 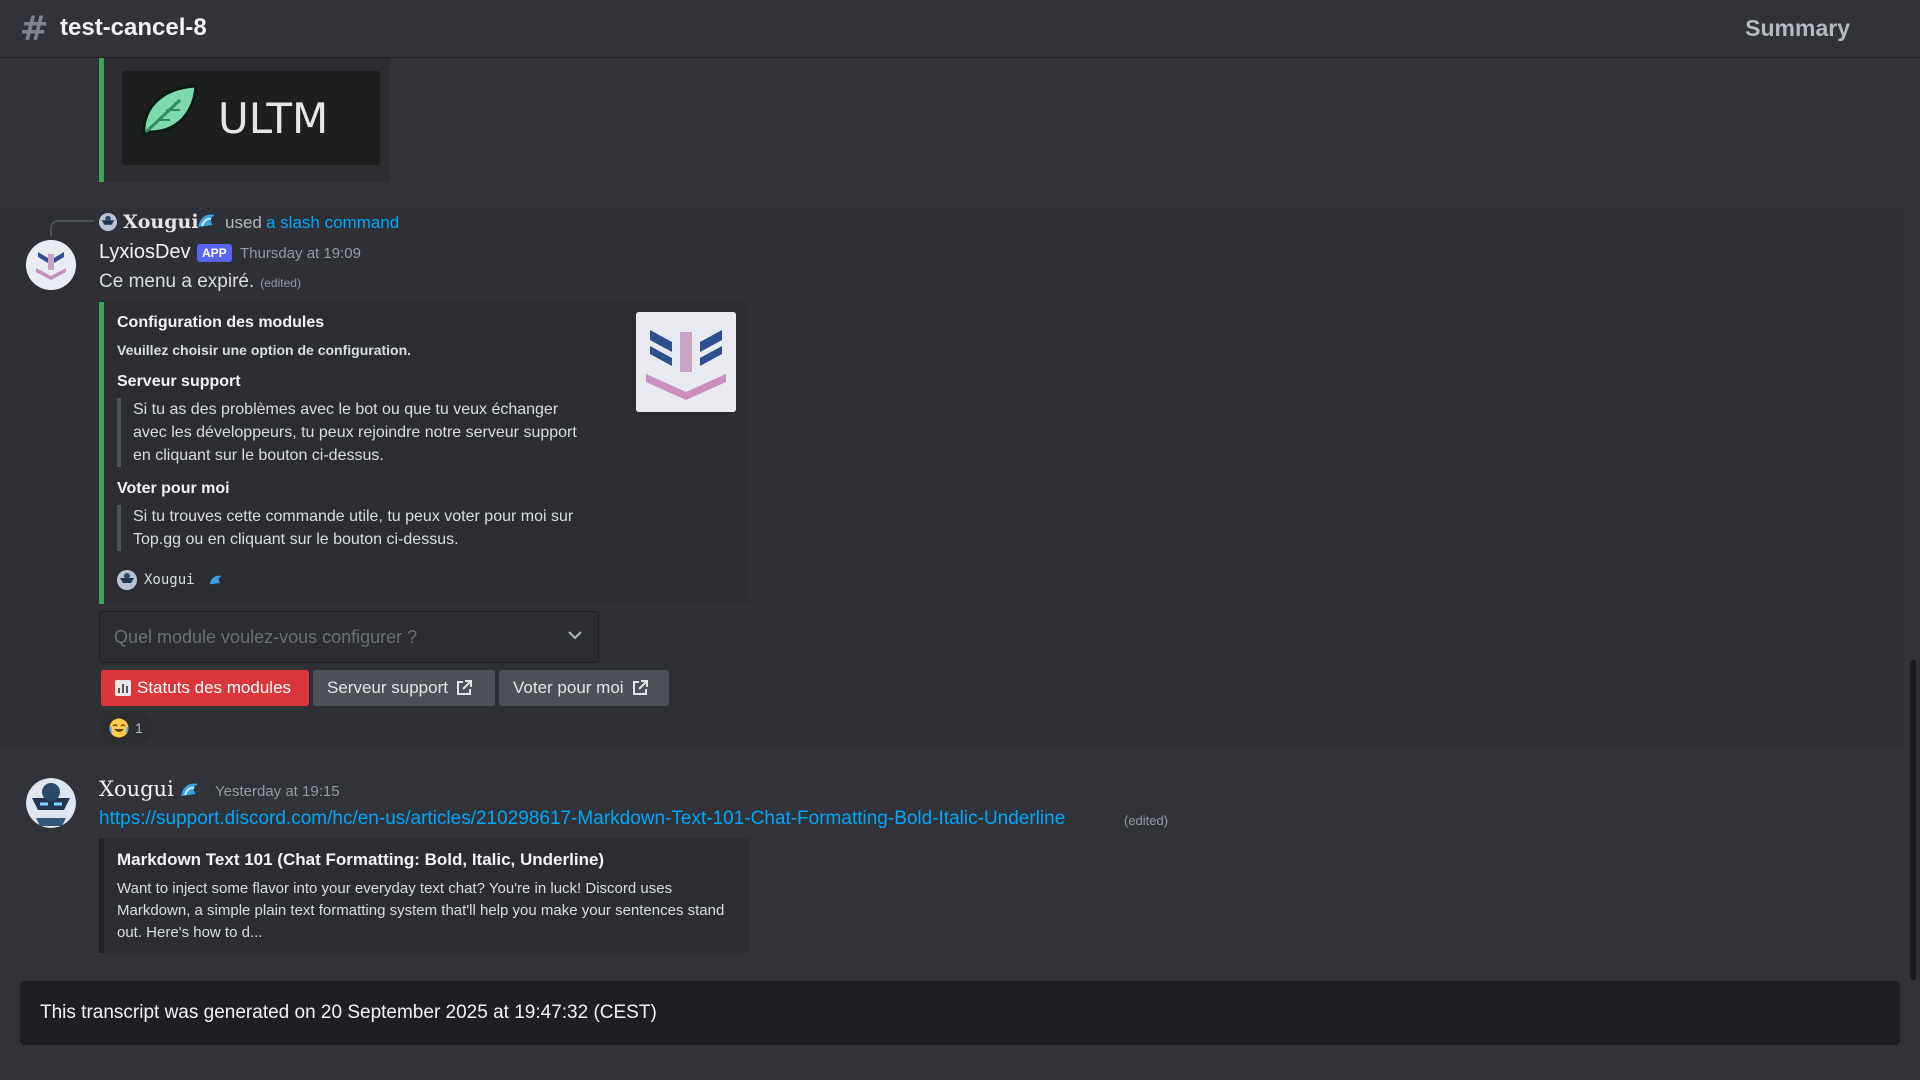 What do you see at coordinates (51, 265) in the screenshot?
I see `lyxiosdev-avatar` at bounding box center [51, 265].